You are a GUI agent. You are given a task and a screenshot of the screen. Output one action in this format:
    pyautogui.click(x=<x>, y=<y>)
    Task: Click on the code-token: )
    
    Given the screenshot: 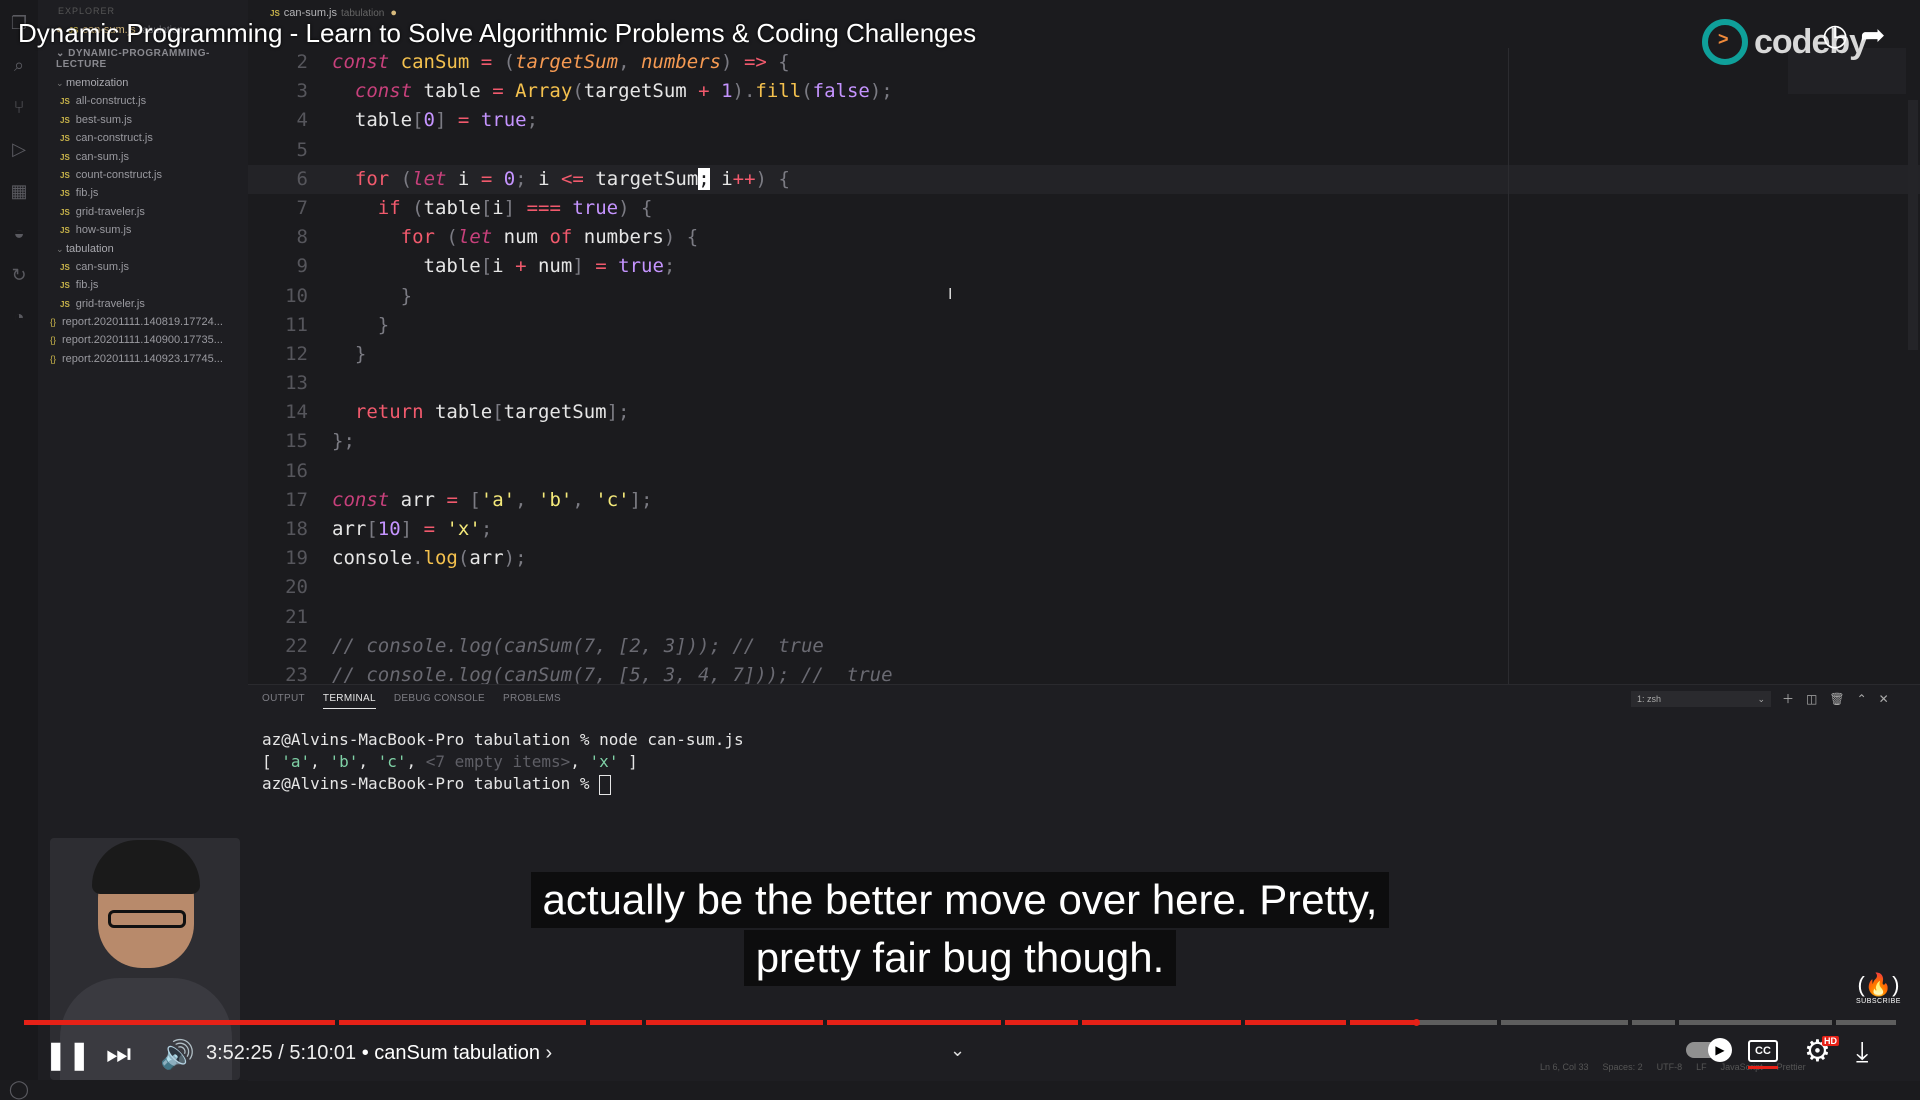 What is the action you would take?
    pyautogui.click(x=727, y=62)
    